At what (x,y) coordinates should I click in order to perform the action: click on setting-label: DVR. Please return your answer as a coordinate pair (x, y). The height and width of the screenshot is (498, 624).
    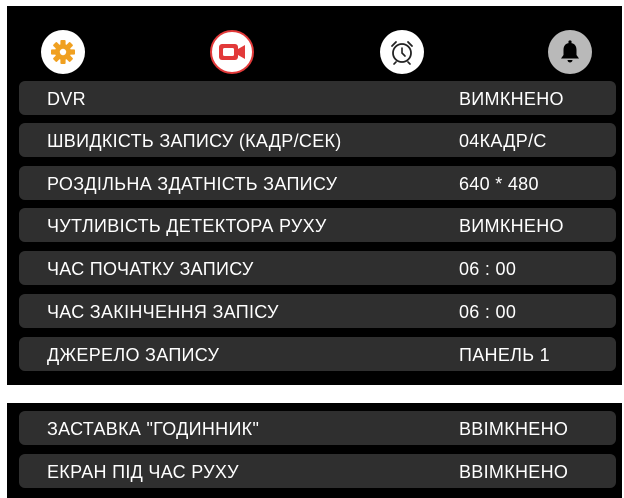
    Looking at the image, I should click on (66, 99).